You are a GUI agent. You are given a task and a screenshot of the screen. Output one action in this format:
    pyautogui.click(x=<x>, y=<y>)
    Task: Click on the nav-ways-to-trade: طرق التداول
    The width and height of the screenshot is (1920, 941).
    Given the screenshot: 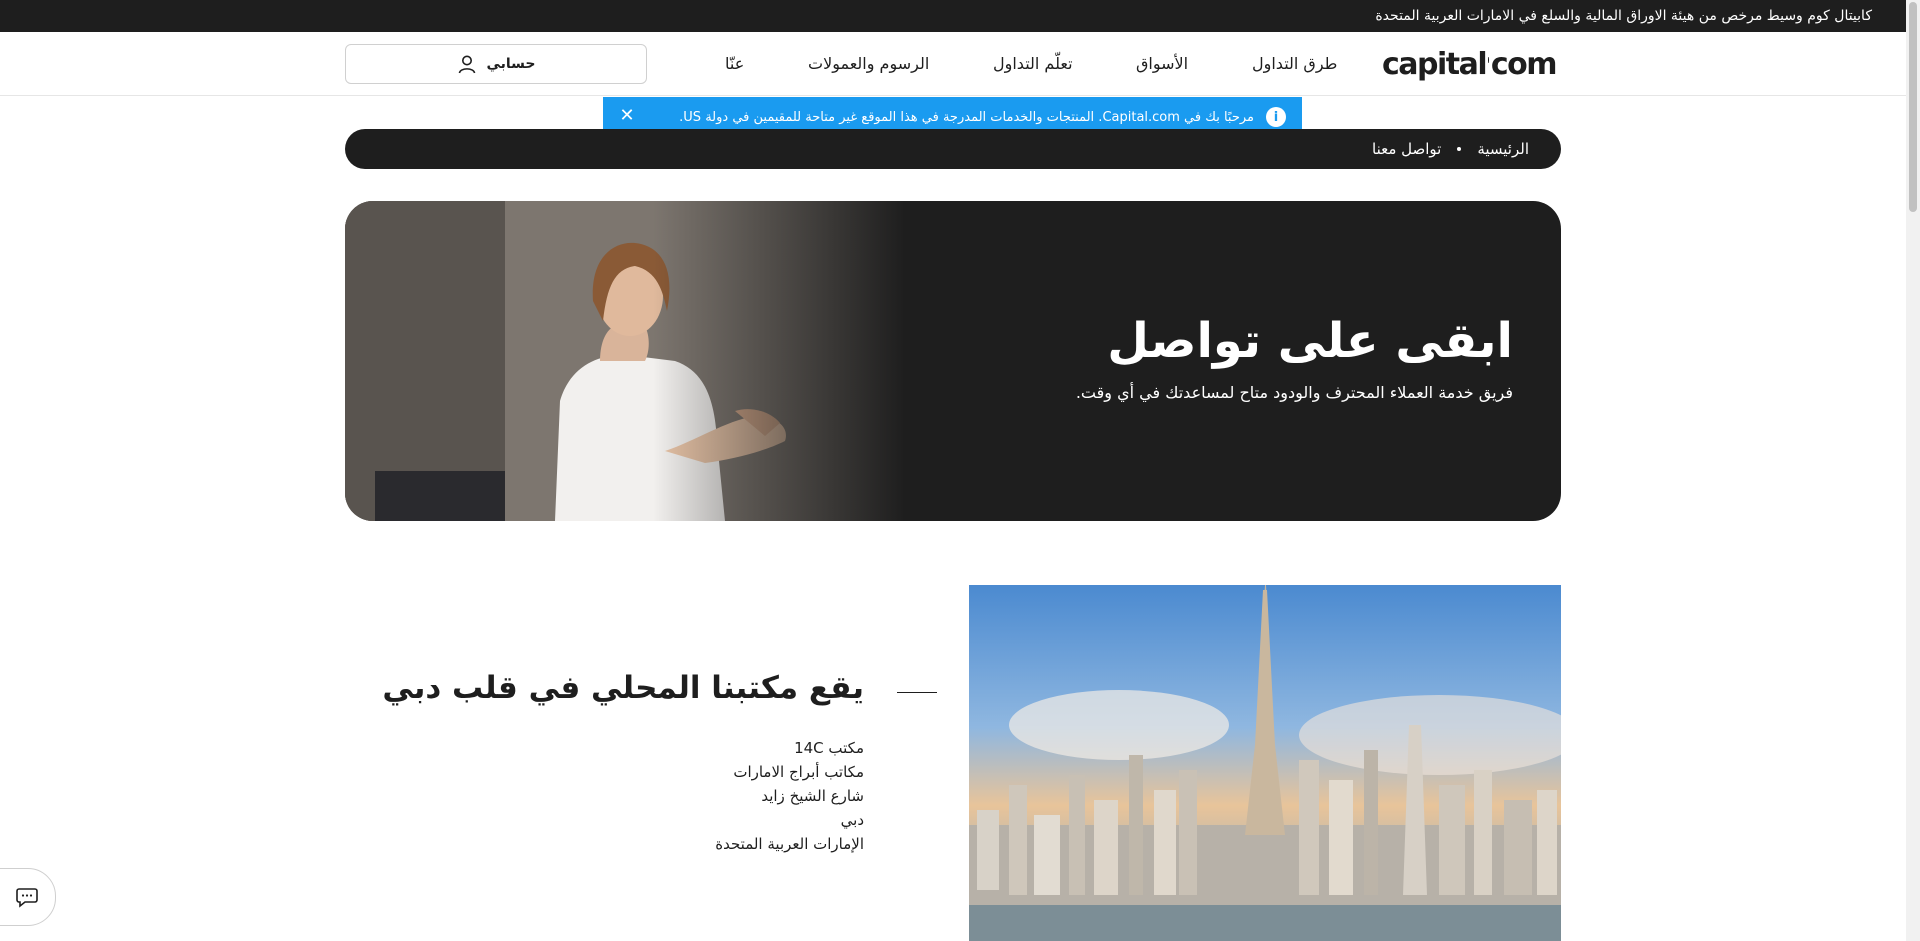 What is the action you would take?
    pyautogui.click(x=1294, y=64)
    